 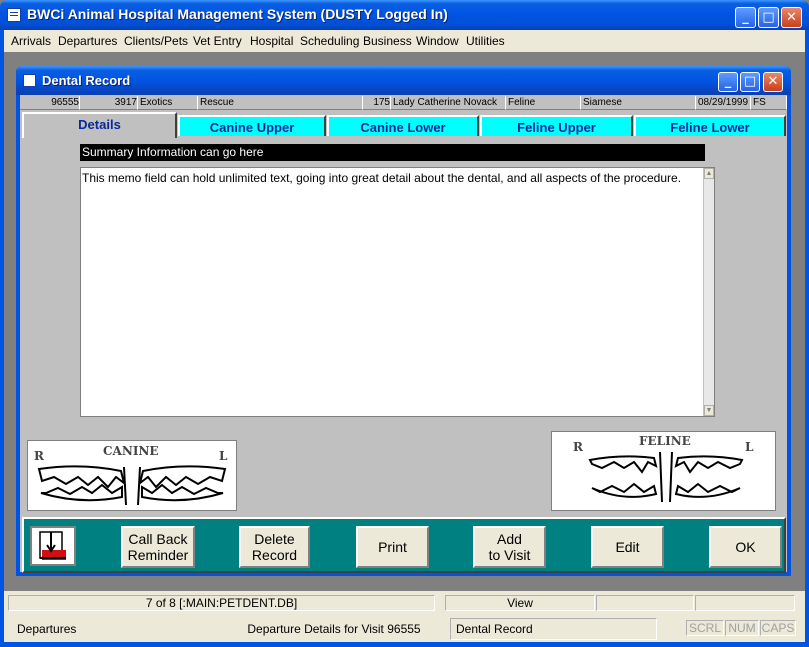 What do you see at coordinates (109, 103) in the screenshot?
I see `client-number: 3917` at bounding box center [109, 103].